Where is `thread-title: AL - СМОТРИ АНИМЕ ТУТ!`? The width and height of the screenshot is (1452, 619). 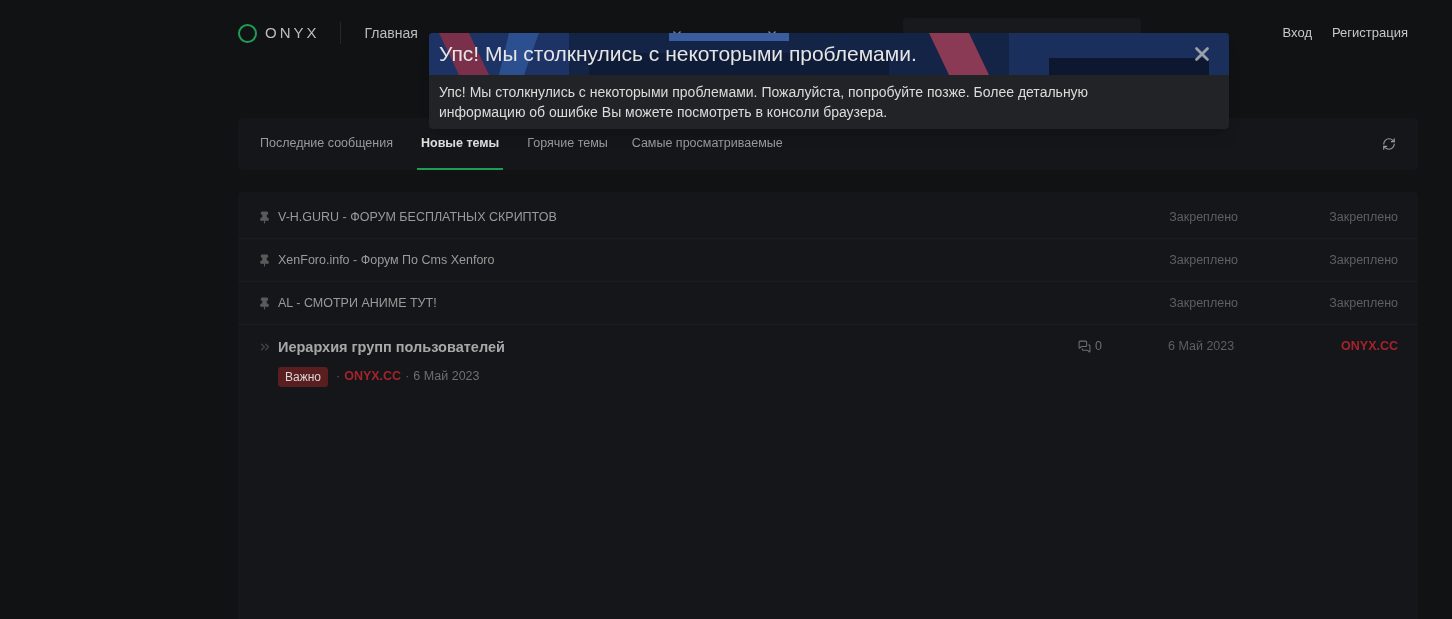 thread-title: AL - СМОТРИ АНИМЕ ТУТ! is located at coordinates (357, 303).